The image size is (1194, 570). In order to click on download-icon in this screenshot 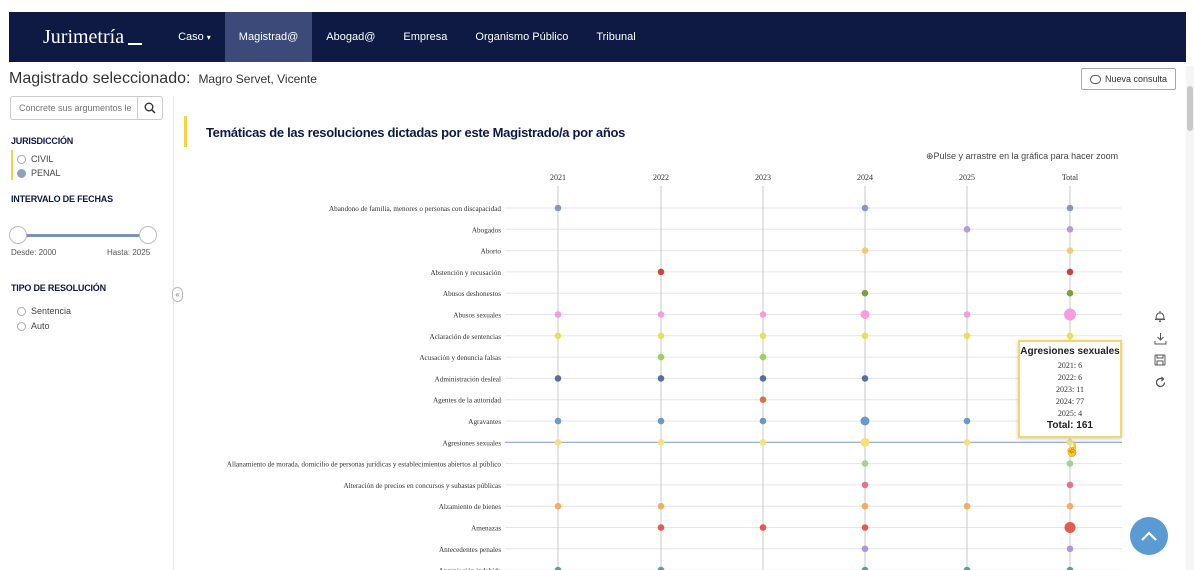, I will do `click(1160, 338)`.